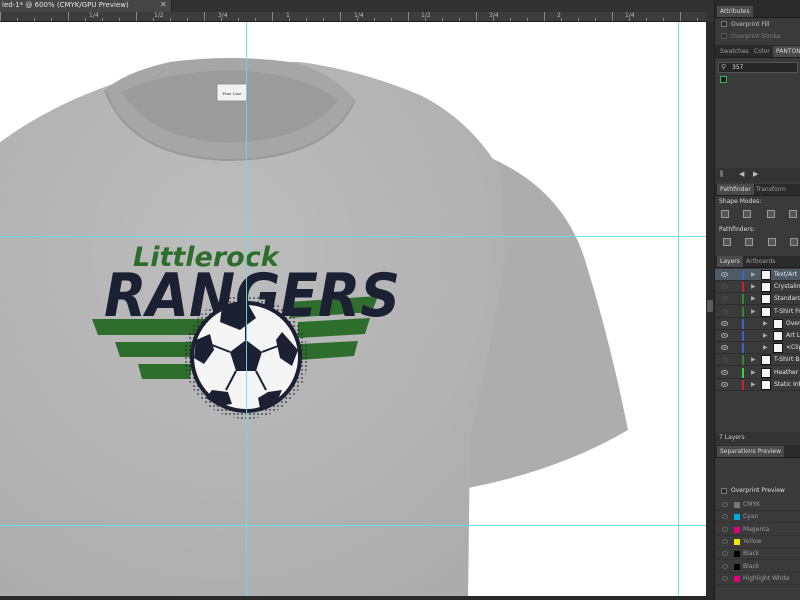 The height and width of the screenshot is (600, 800). What do you see at coordinates (723, 79) in the screenshot?
I see `selected-swatch` at bounding box center [723, 79].